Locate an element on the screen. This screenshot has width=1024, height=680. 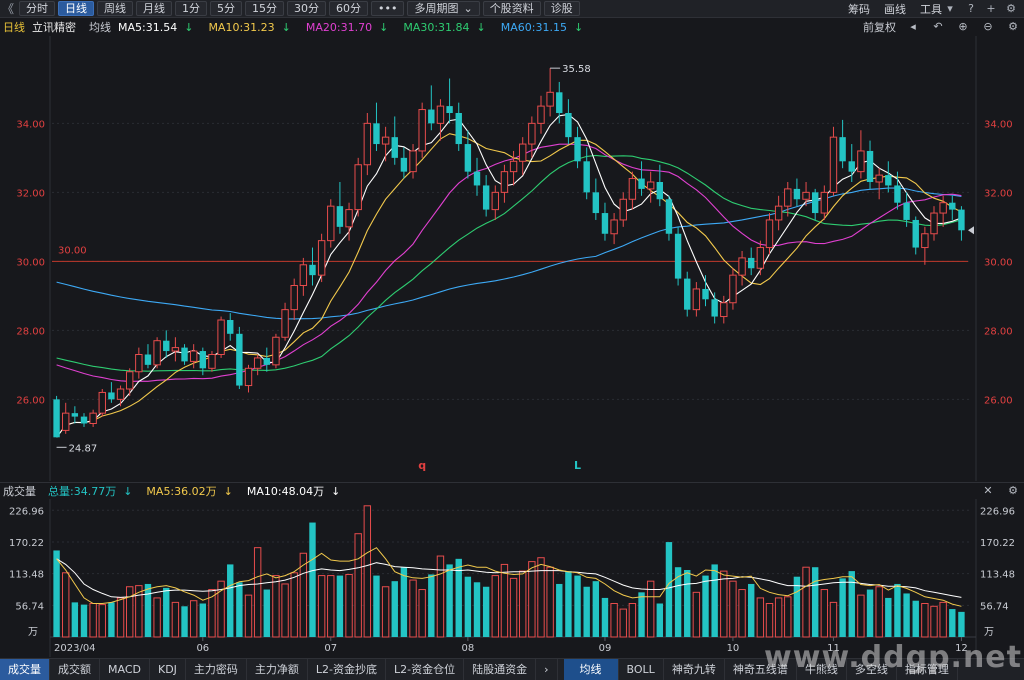
period-button-0: 分时 is located at coordinates (37, 8).